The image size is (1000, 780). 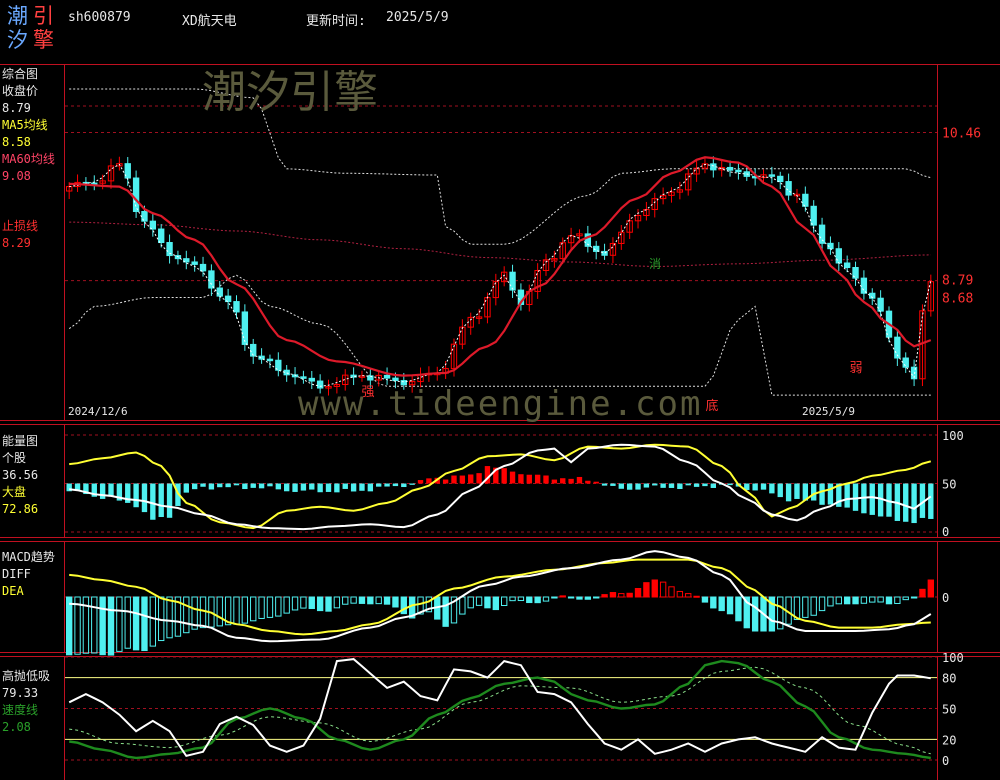 I want to click on macd-panel-legend: MACD趋势 DIFF DEA, so click(x=28, y=574).